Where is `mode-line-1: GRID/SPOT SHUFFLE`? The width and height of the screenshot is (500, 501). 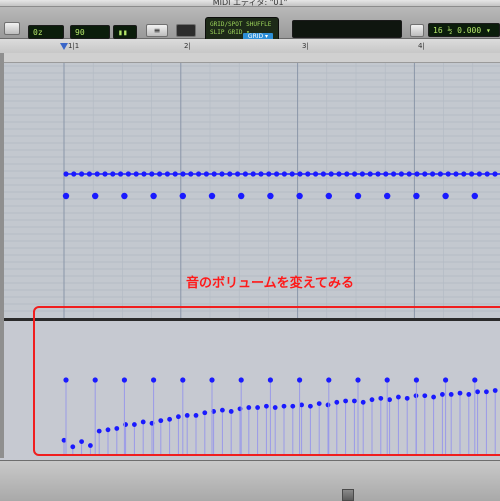
mode-line-1: GRID/SPOT SHUFFLE is located at coordinates (241, 24).